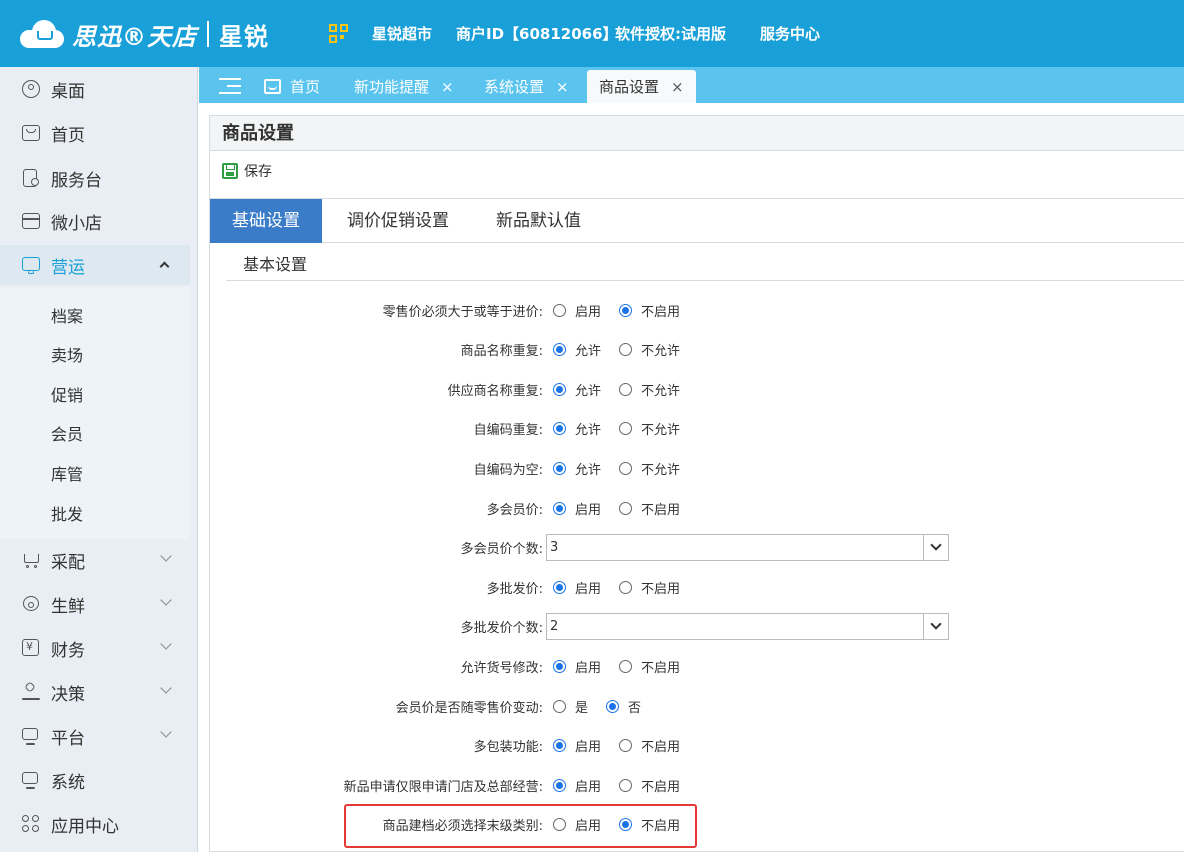  Describe the element at coordinates (31, 265) in the screenshot. I see `operation-chart-icon` at that location.